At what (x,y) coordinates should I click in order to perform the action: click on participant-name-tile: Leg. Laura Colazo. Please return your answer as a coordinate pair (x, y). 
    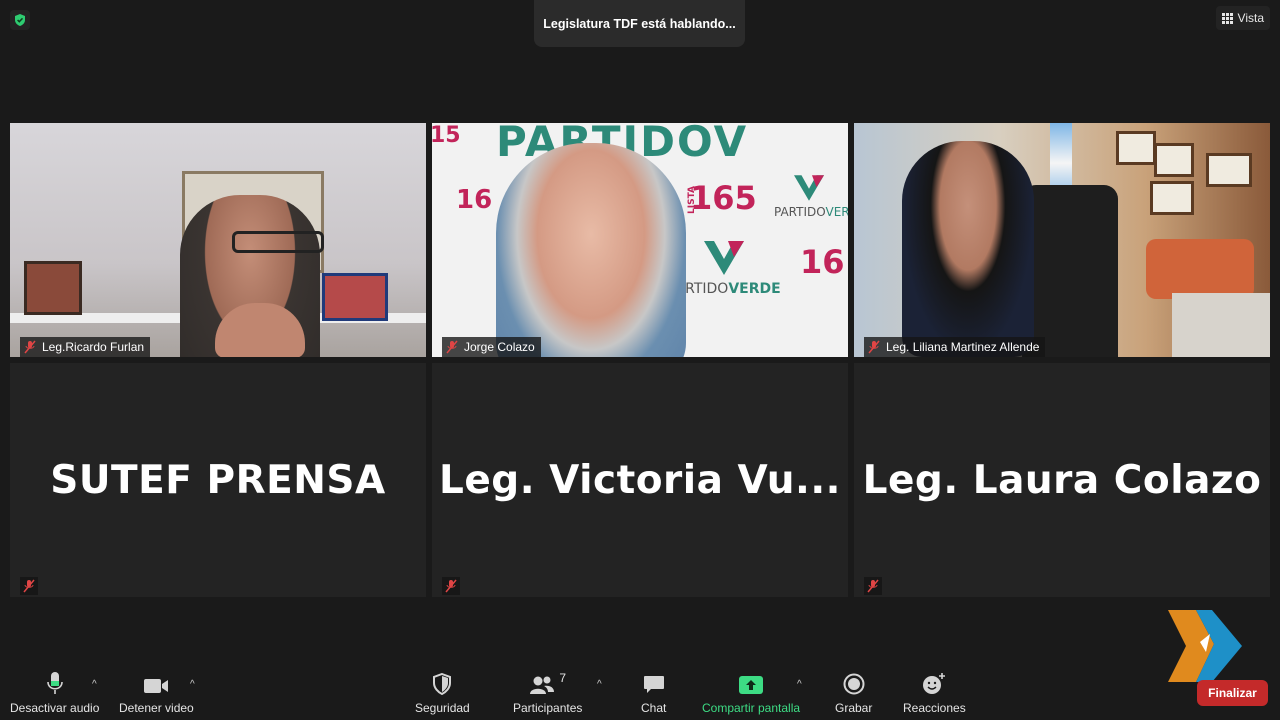
    Looking at the image, I should click on (1062, 480).